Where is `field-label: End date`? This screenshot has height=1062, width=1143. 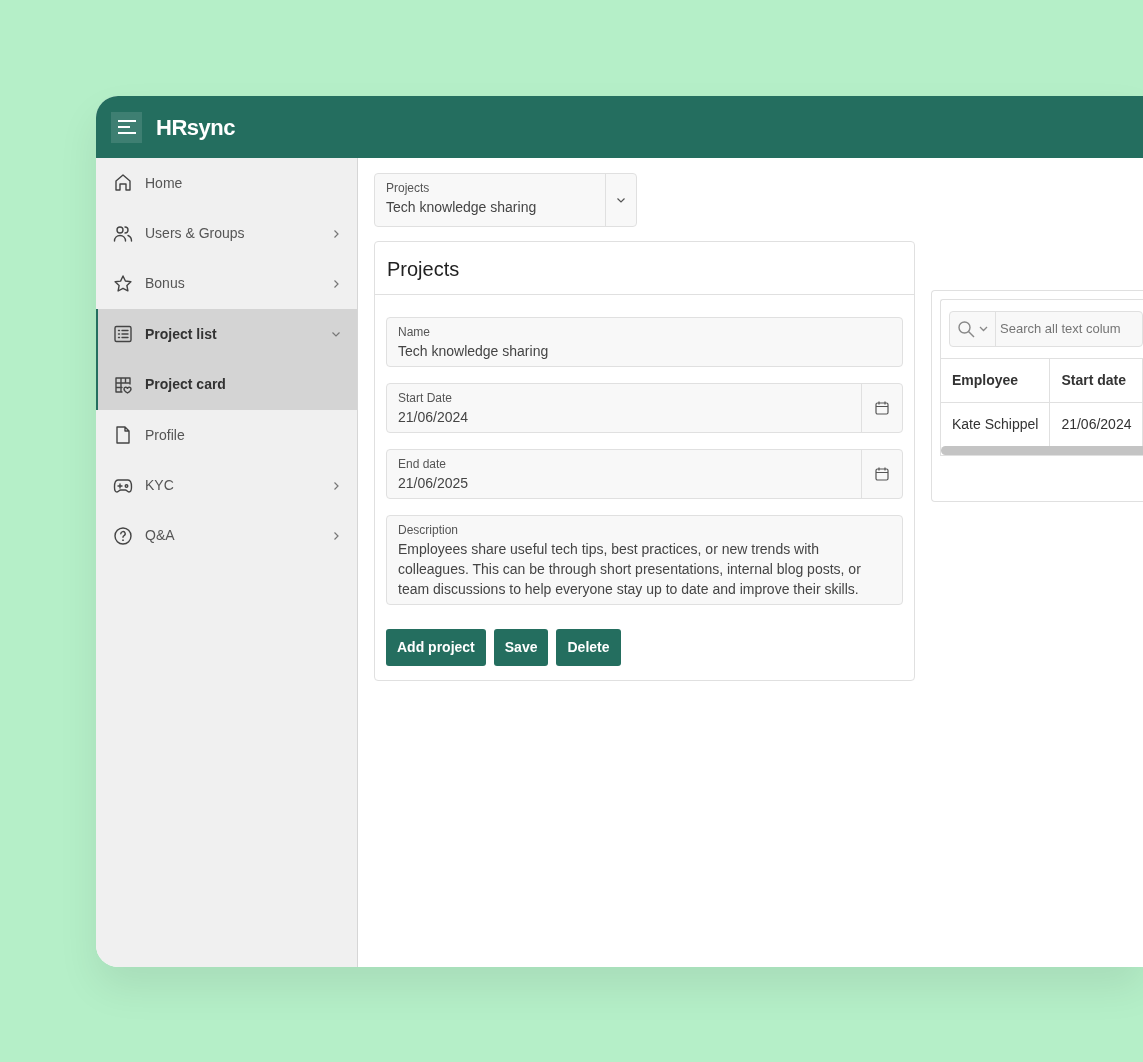
field-label: End date is located at coordinates (423, 464).